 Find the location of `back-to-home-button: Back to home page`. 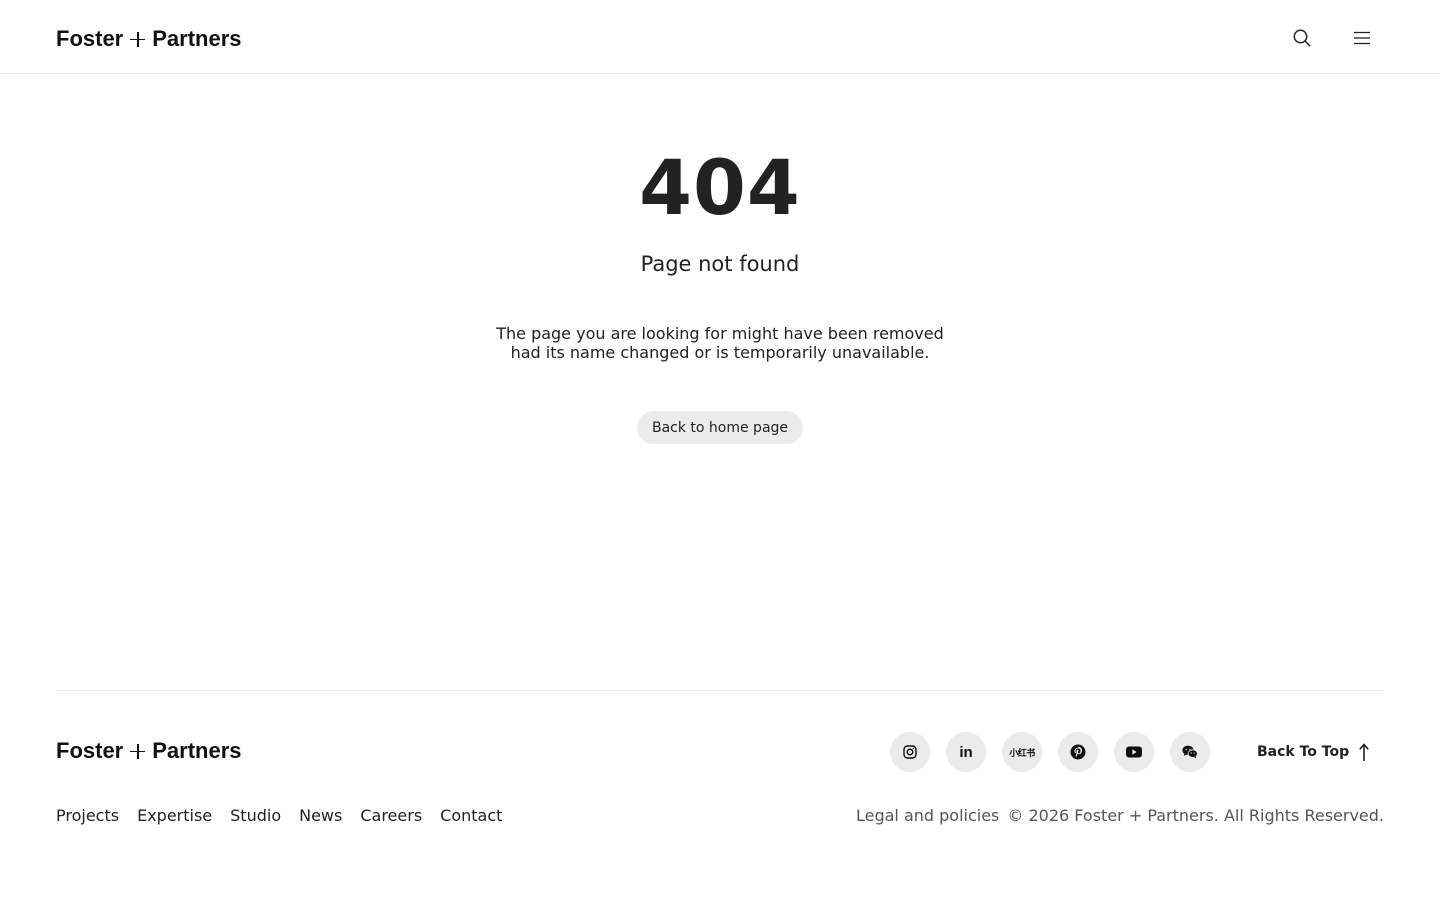

back-to-home-button: Back to home page is located at coordinates (720, 427).